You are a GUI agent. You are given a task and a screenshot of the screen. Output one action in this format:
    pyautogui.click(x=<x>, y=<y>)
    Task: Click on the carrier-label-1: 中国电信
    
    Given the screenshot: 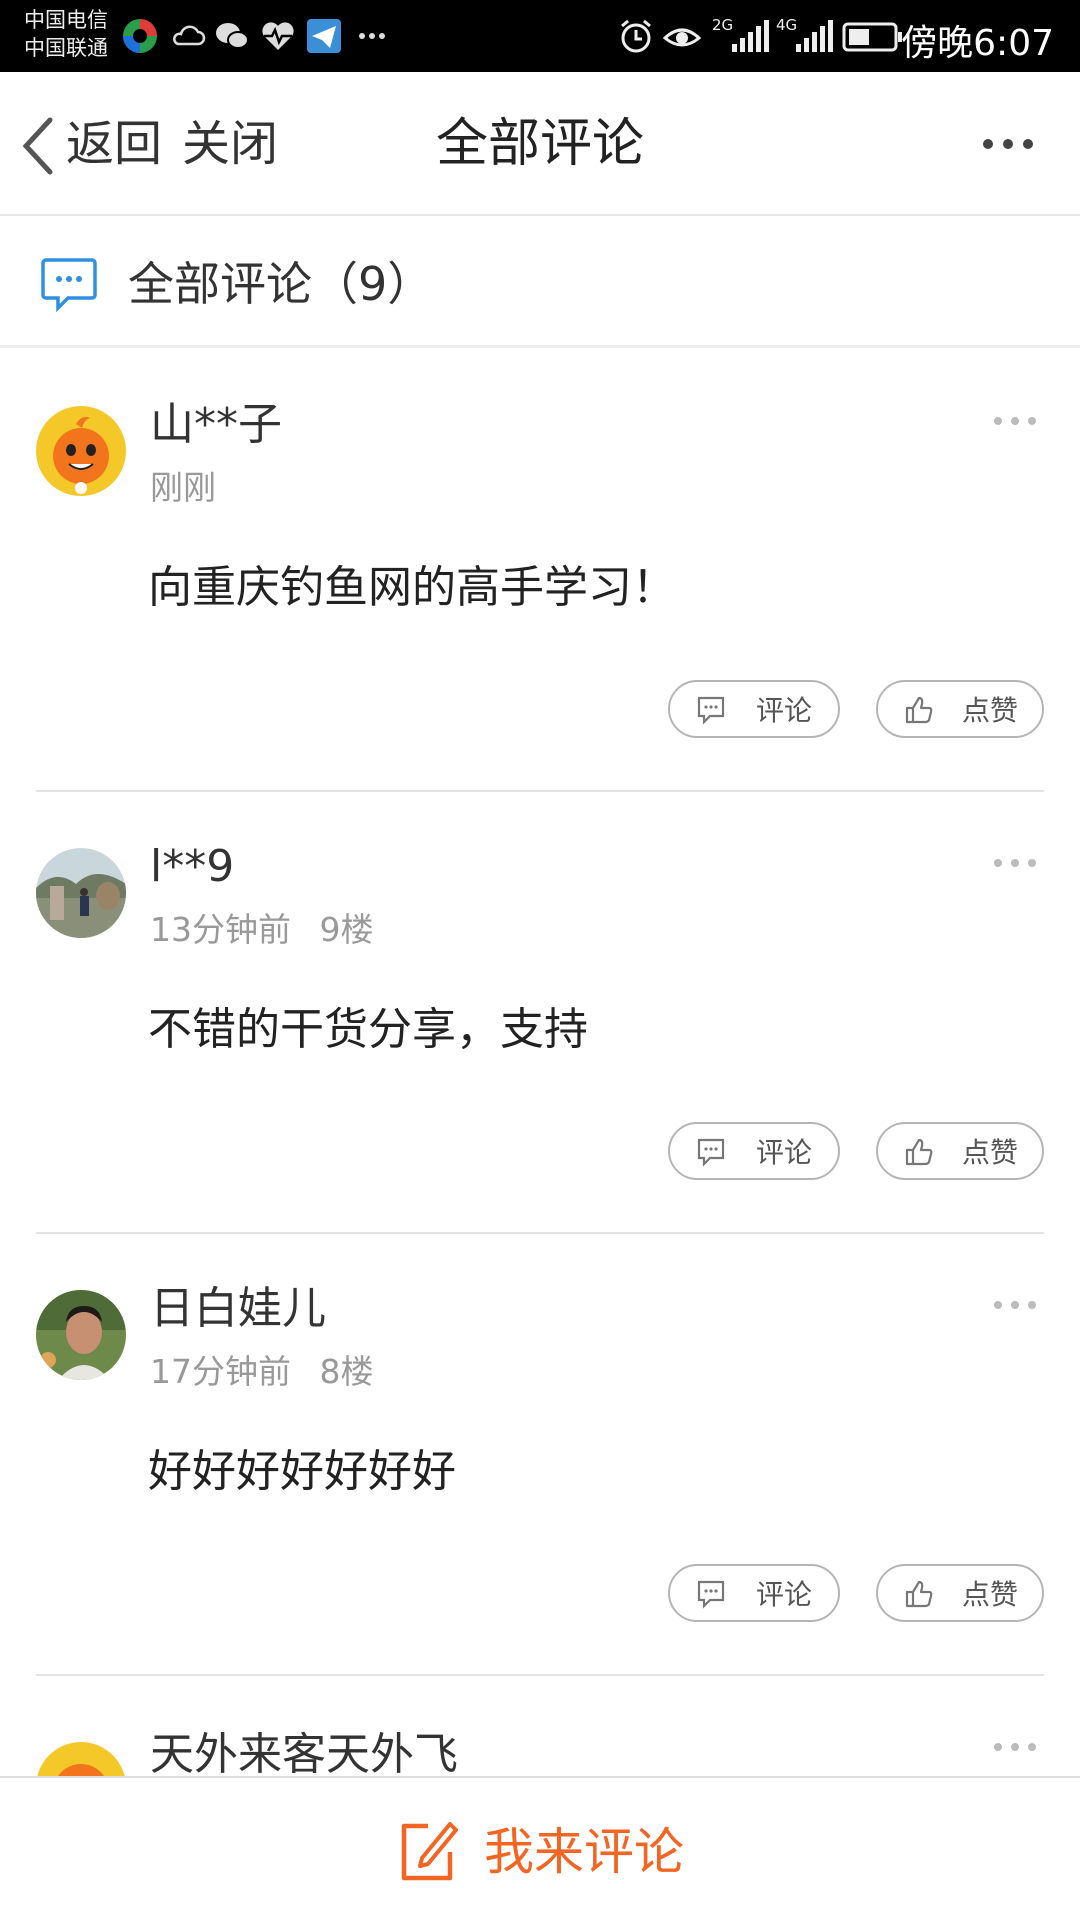 What is the action you would take?
    pyautogui.click(x=66, y=20)
    